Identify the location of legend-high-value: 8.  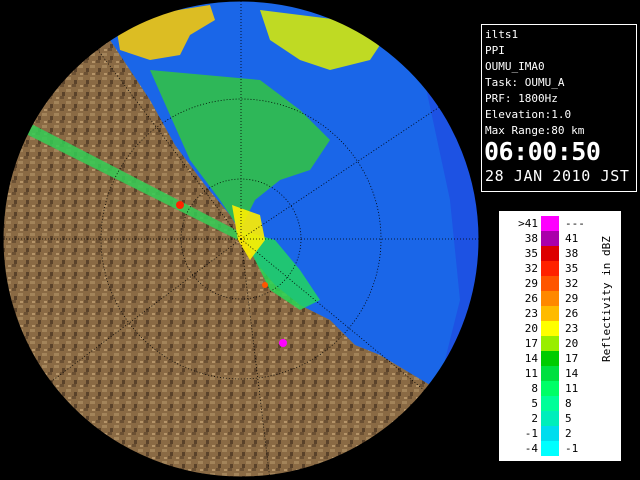
(568, 403).